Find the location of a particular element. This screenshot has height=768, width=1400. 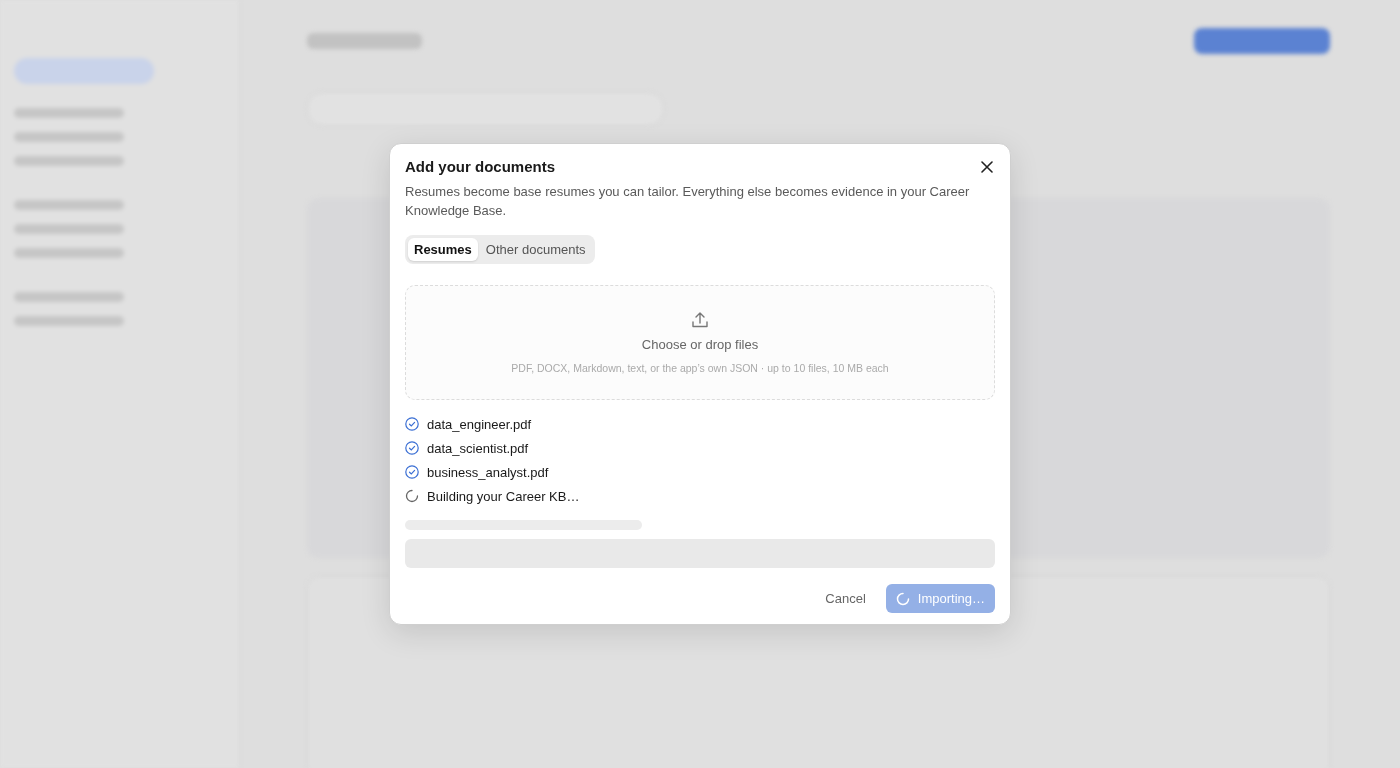

drop-zone-hint: PDF, DOCX, Markdown, text, or the app’s own JSON · up to 10 files, 10 MB each is located at coordinates (700, 368).